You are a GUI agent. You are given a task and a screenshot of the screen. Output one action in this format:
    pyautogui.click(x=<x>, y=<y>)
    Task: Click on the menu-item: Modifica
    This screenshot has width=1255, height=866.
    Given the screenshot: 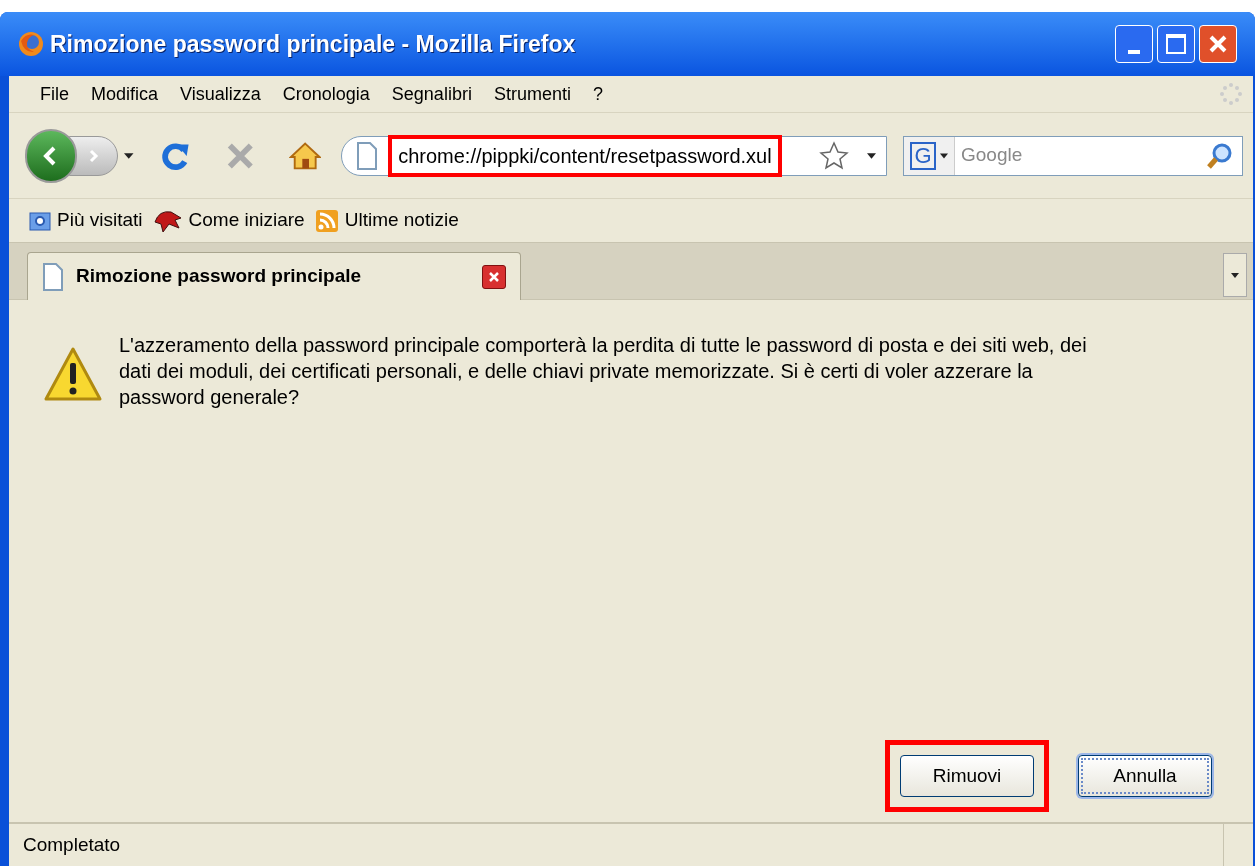 What is the action you would take?
    pyautogui.click(x=125, y=94)
    